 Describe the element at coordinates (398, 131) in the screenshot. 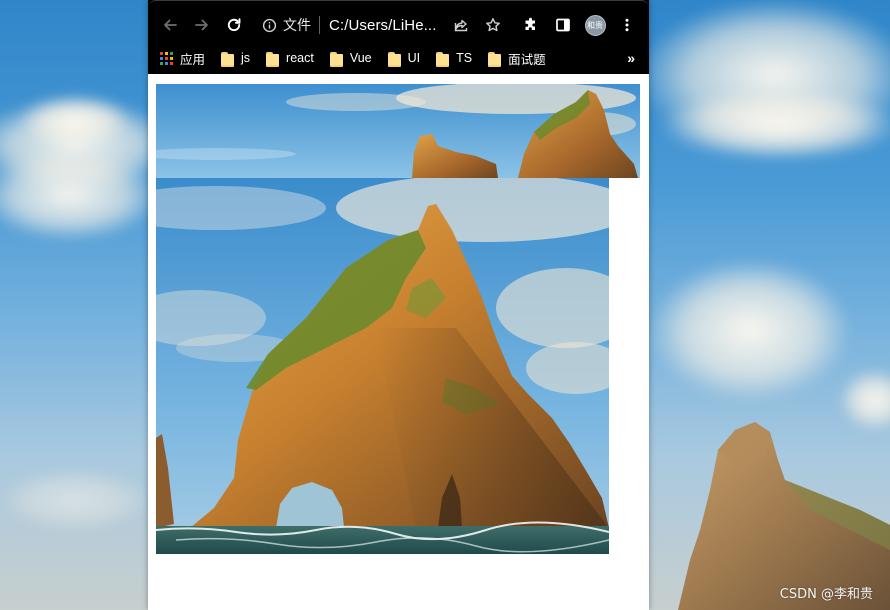

I see `landscape-image-strip` at that location.